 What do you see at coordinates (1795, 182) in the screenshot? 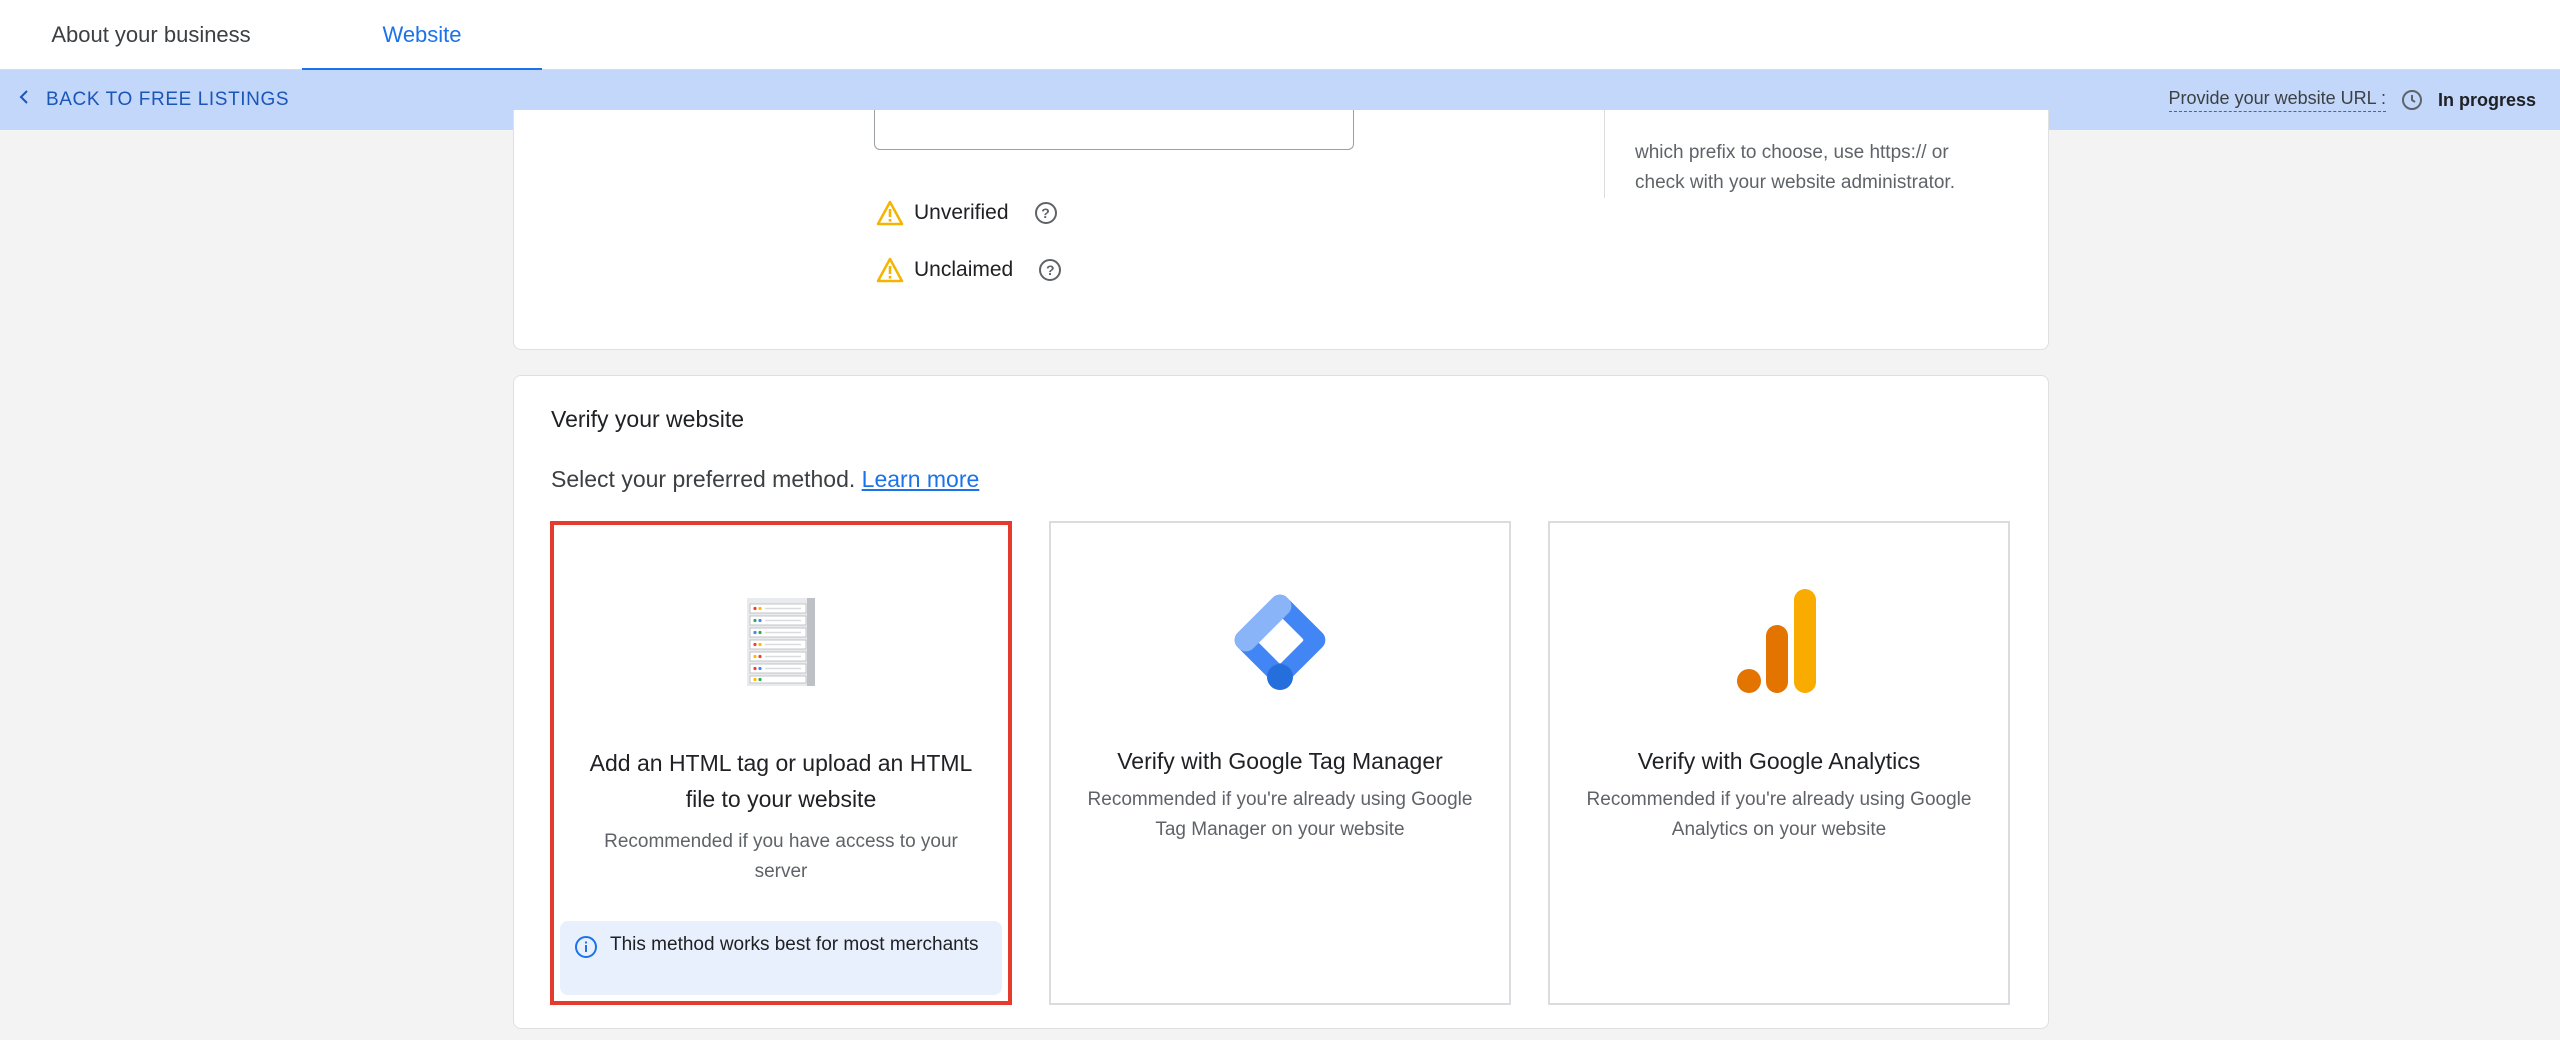
I see `help-text-line: check with your website administrator.` at bounding box center [1795, 182].